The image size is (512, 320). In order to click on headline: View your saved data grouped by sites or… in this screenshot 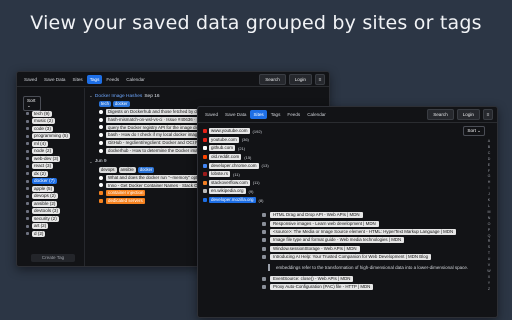, I will do `click(256, 23)`.